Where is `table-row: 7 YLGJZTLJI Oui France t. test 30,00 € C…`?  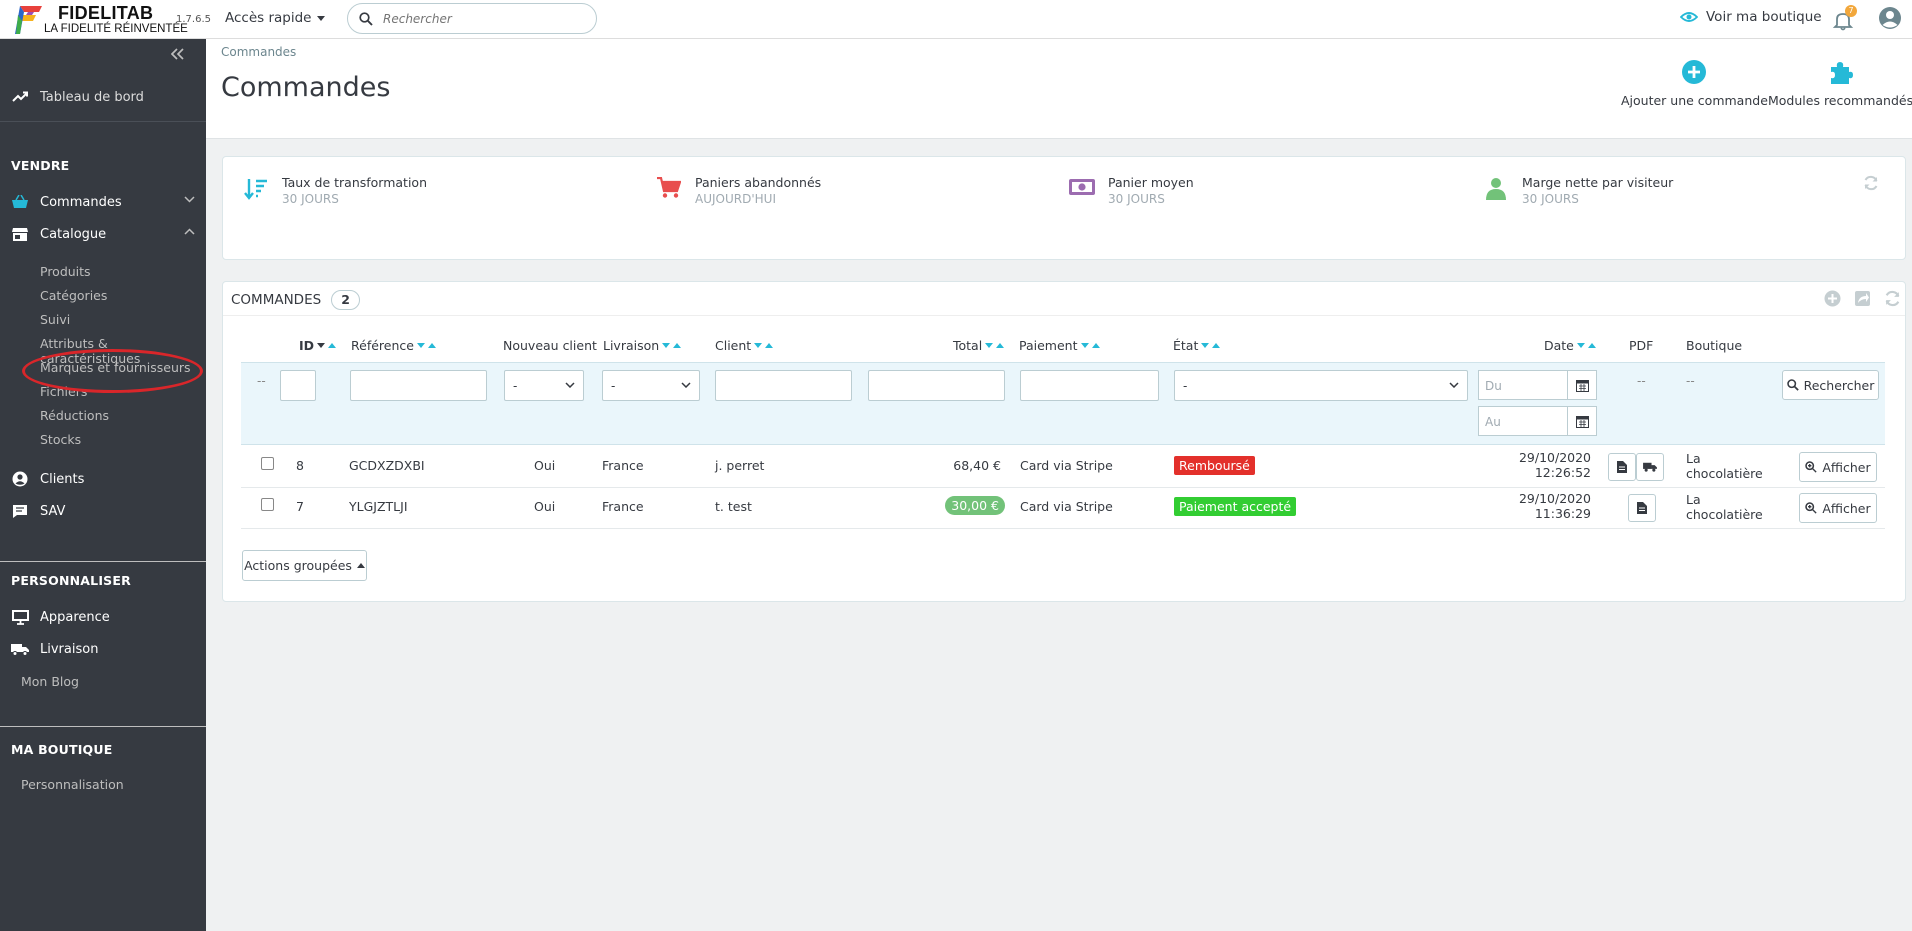 table-row: 7 YLGJZTLJI Oui France t. test 30,00 € C… is located at coordinates (1063, 508).